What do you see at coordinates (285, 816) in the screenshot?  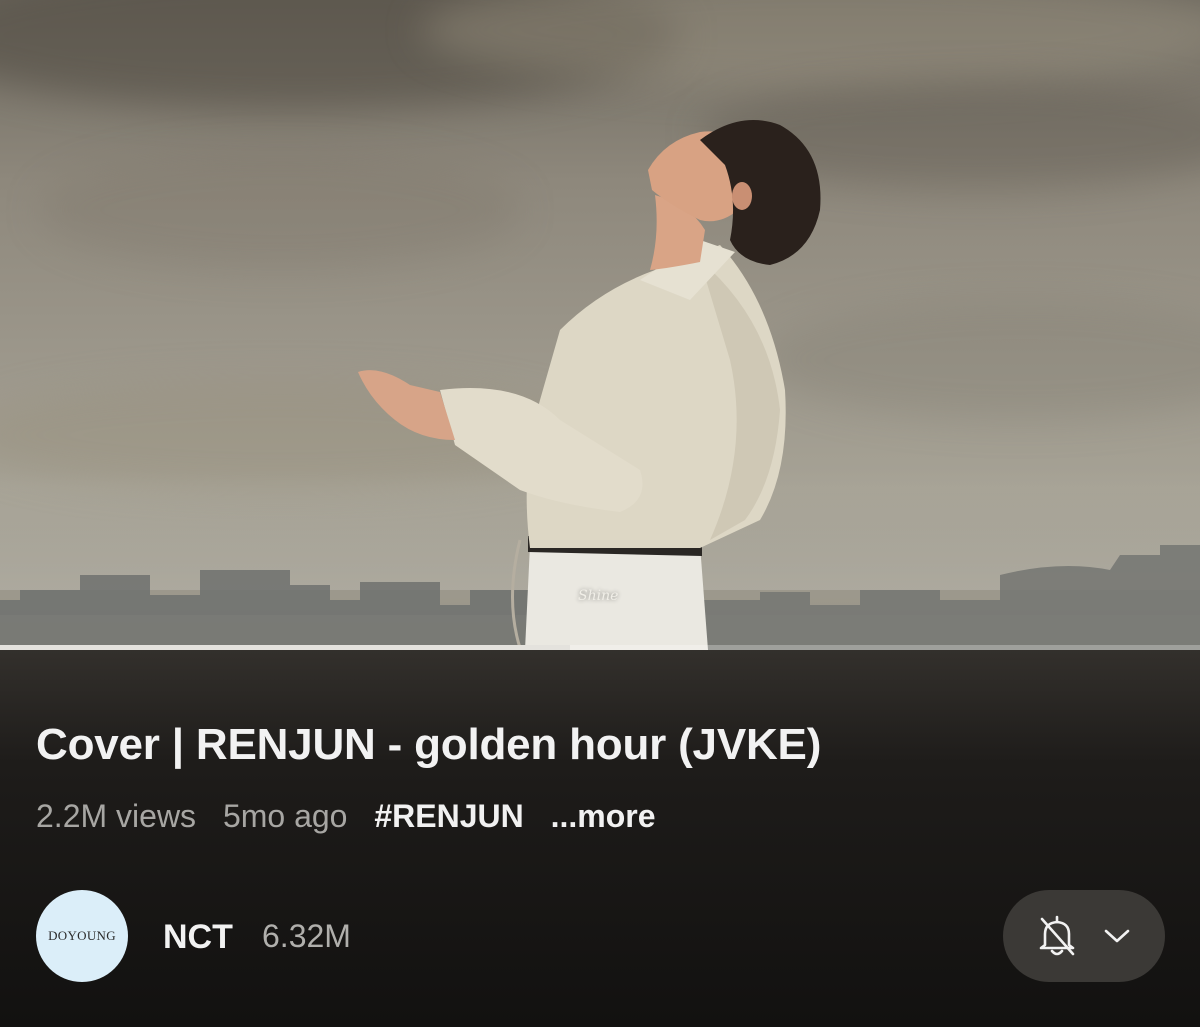 I see `upload-age: 5mo ago` at bounding box center [285, 816].